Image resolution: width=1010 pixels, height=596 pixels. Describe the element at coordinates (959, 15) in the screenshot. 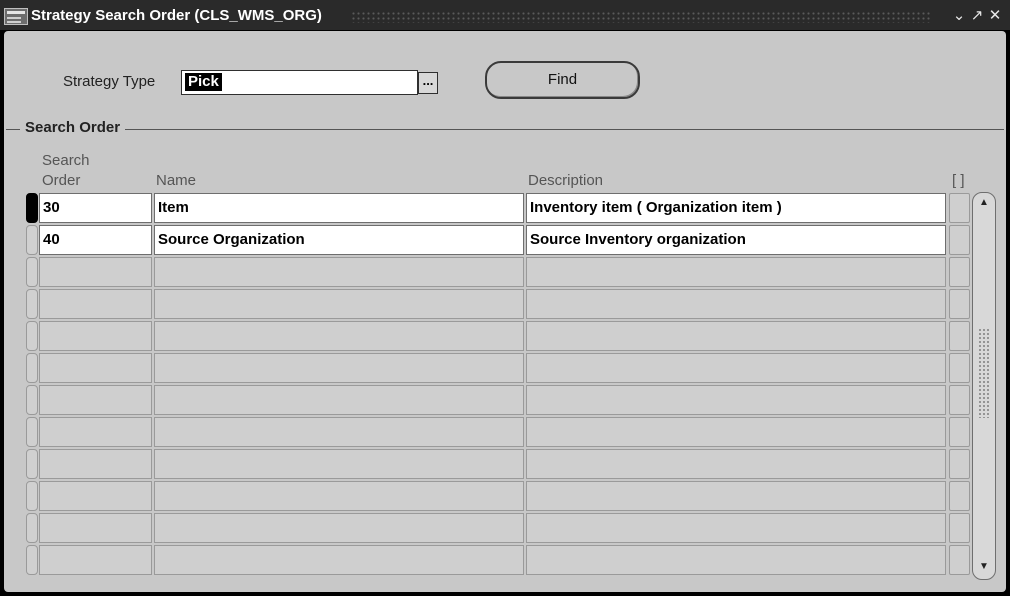

I see `minimize-icon: ⌄` at that location.